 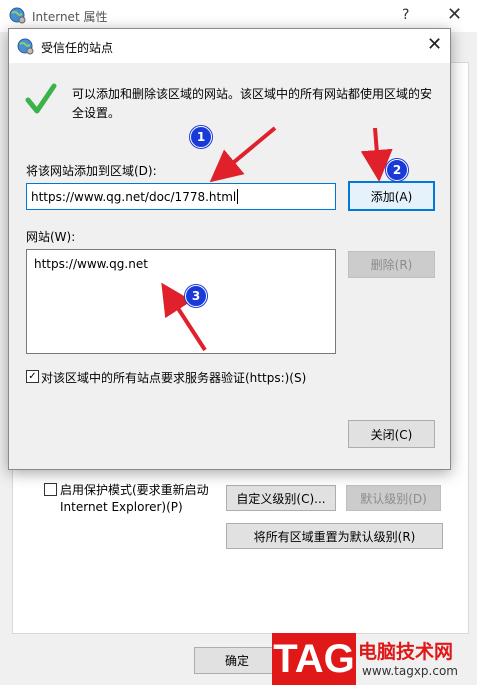 I want to click on close-button: 关闭(C), so click(x=391, y=434).